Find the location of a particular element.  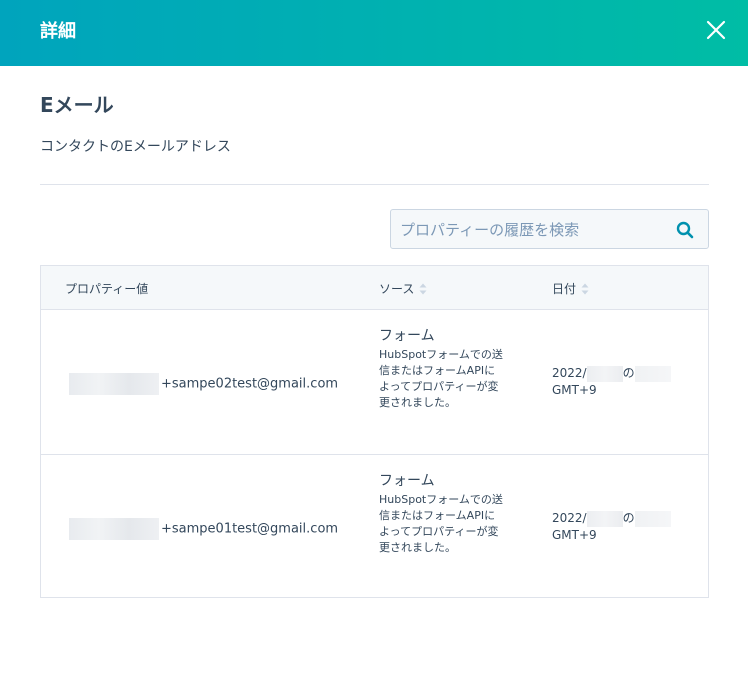

close-icon is located at coordinates (716, 30).